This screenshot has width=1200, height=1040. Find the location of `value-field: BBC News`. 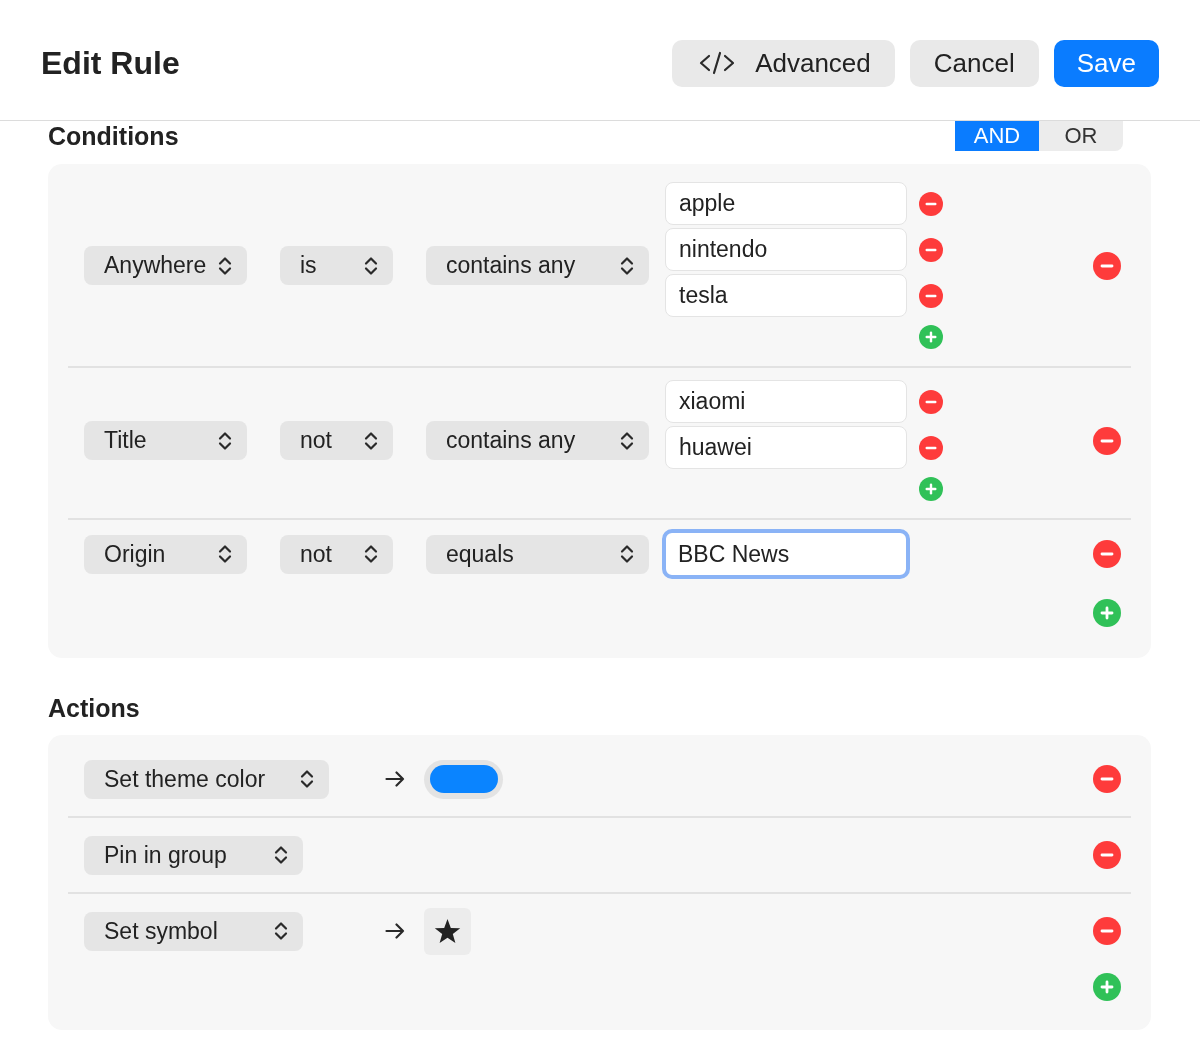

value-field: BBC News is located at coordinates (786, 554).